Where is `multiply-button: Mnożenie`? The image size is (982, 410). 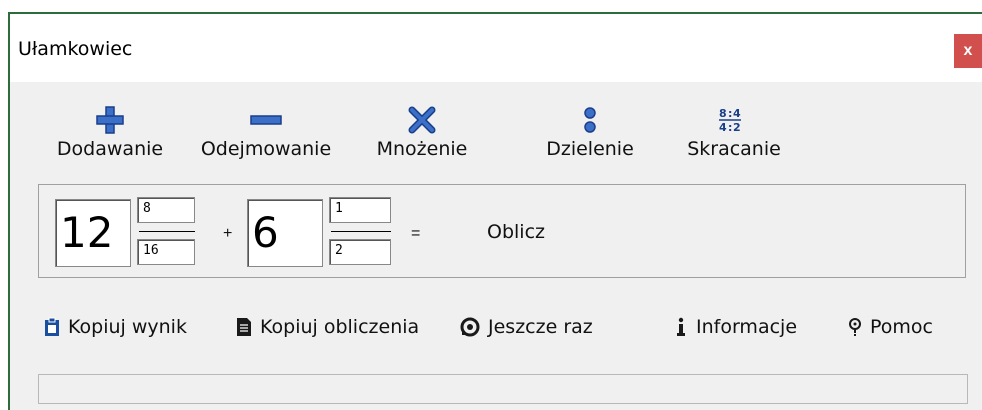
multiply-button: Mnożenie is located at coordinates (422, 131).